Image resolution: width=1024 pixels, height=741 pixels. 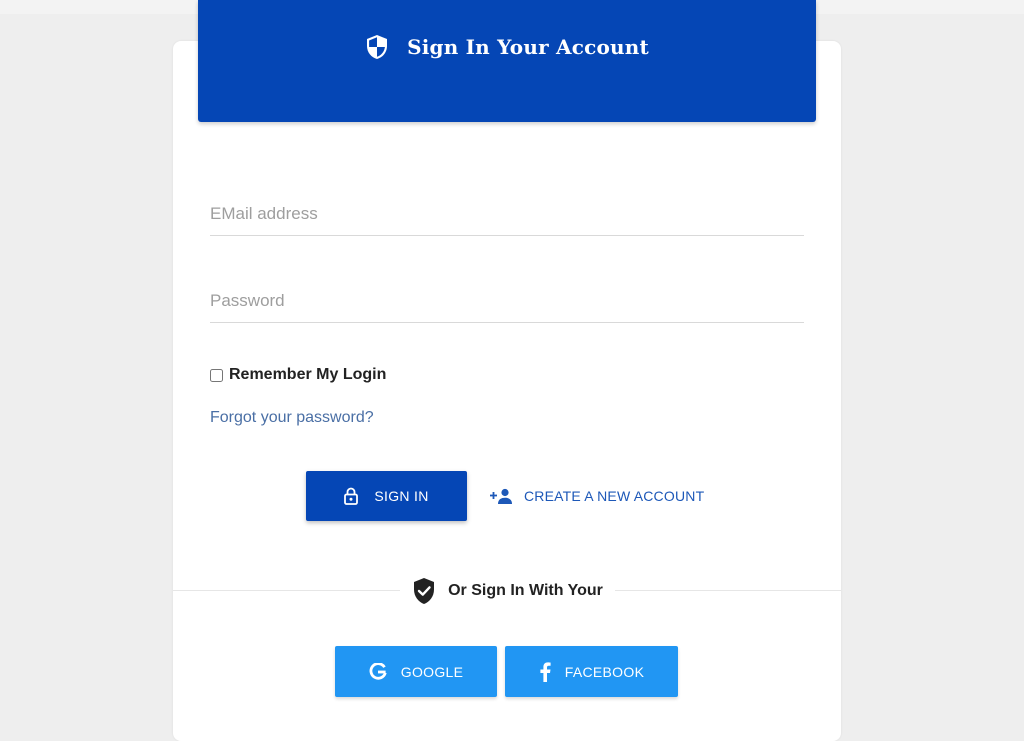 I want to click on password-input, so click(x=507, y=302).